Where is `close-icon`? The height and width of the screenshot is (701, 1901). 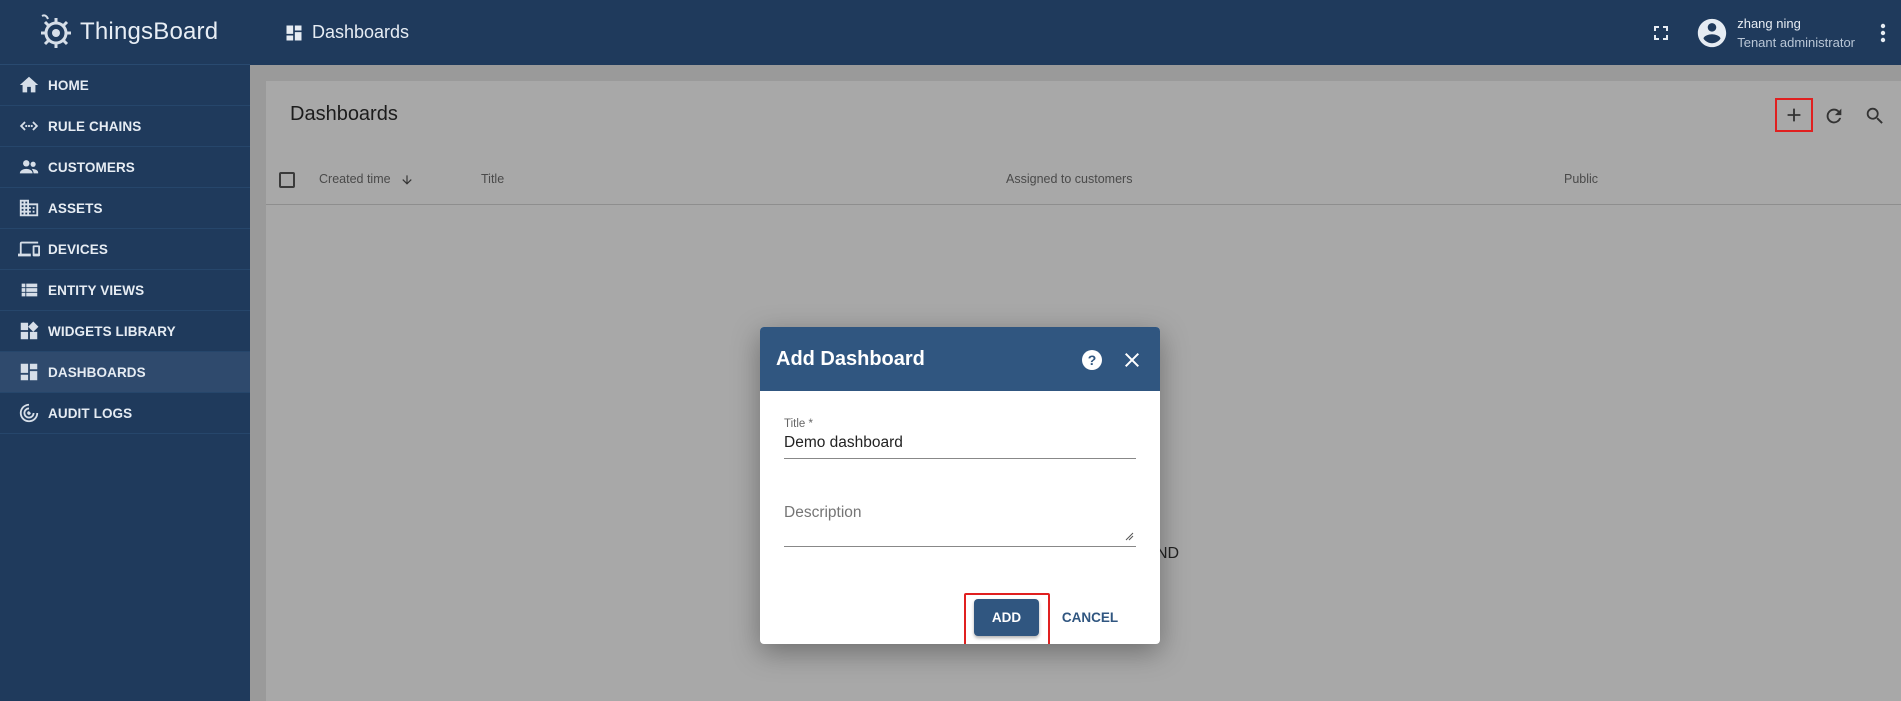 close-icon is located at coordinates (1132, 360).